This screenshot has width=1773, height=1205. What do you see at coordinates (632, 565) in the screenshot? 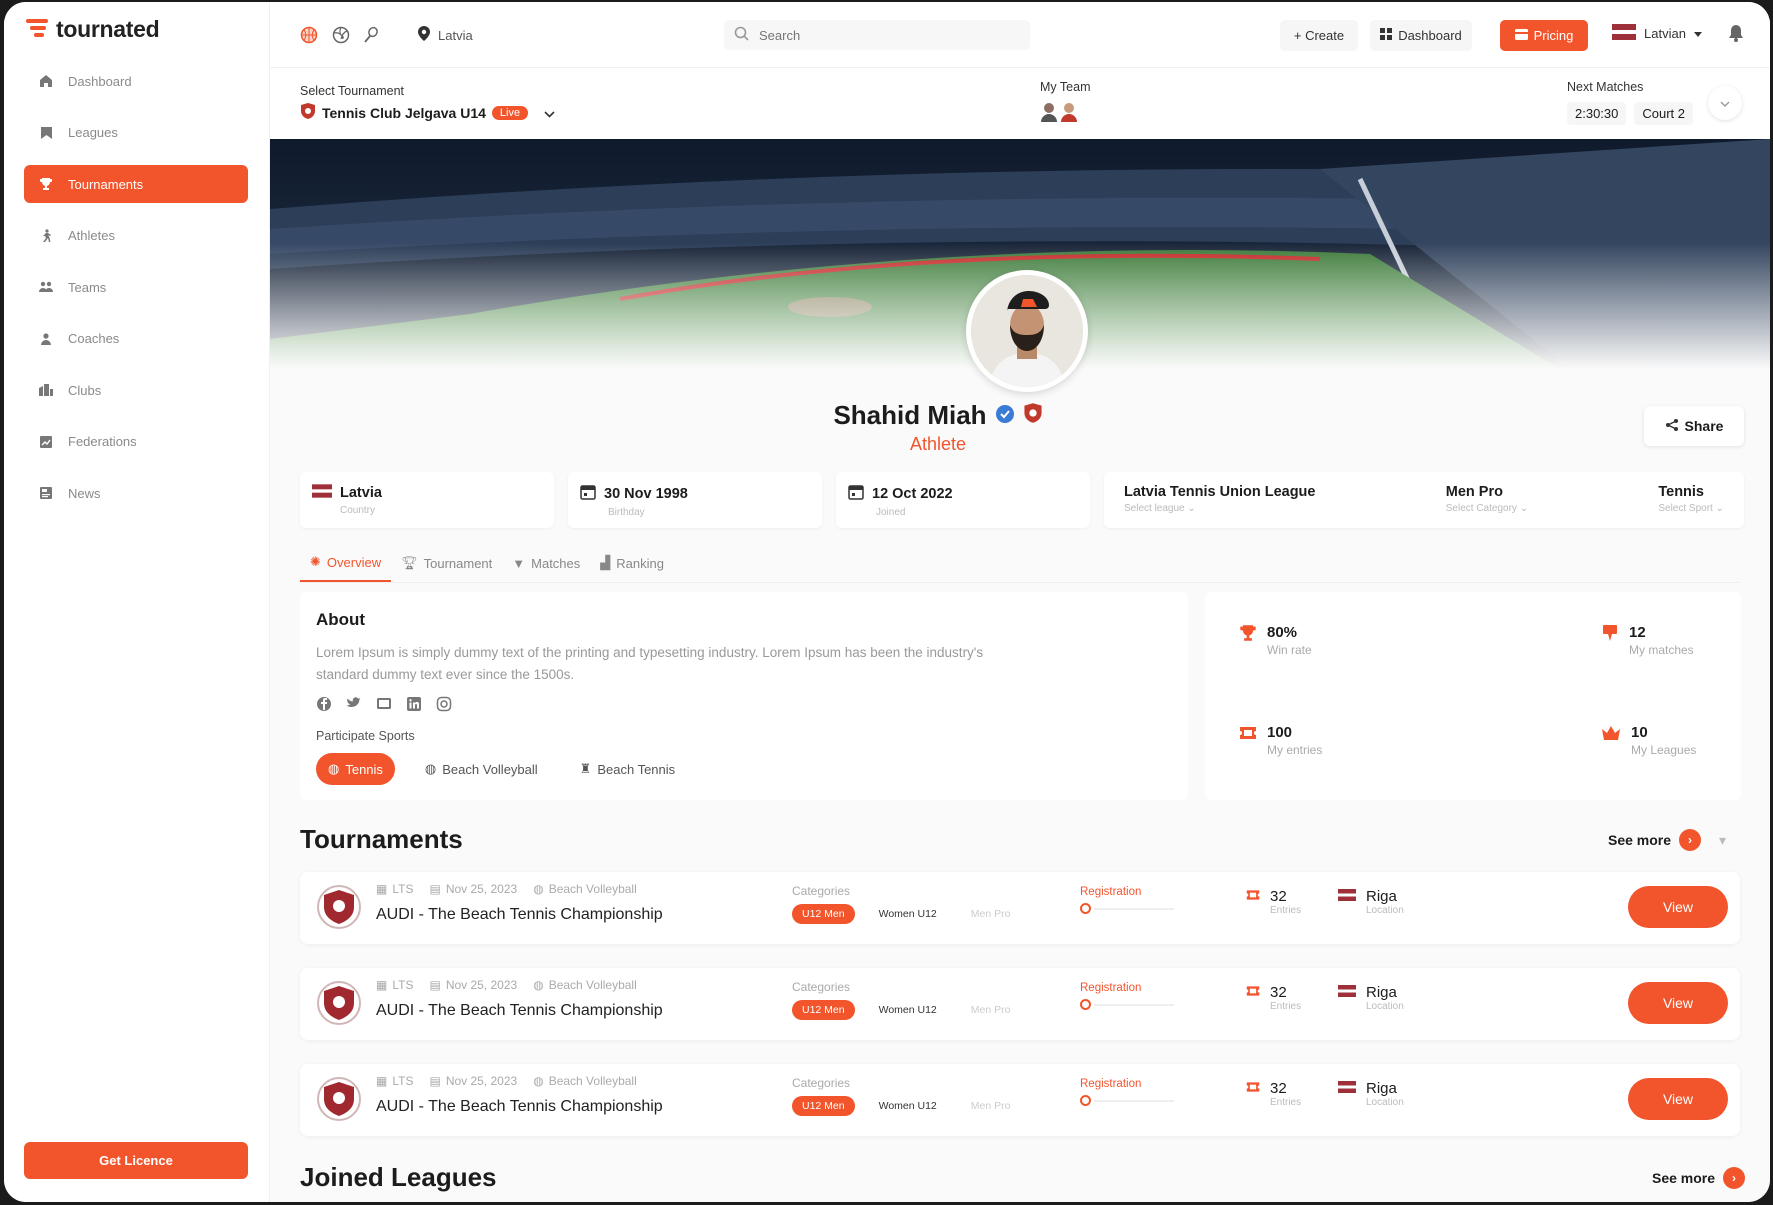
I see `tab-ranking: ▟ Ranking` at bounding box center [632, 565].